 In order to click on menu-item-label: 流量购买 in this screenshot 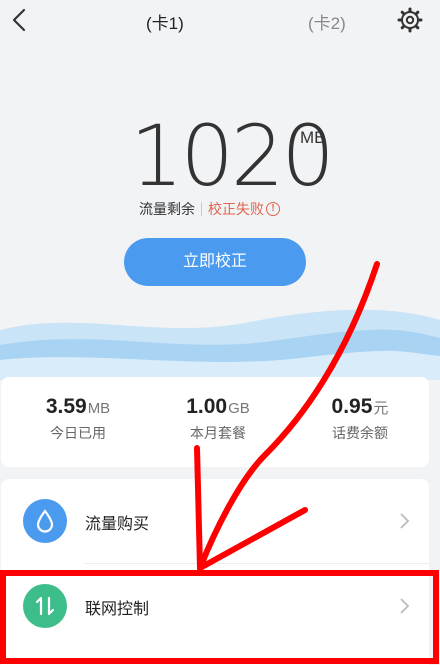, I will do `click(117, 524)`.